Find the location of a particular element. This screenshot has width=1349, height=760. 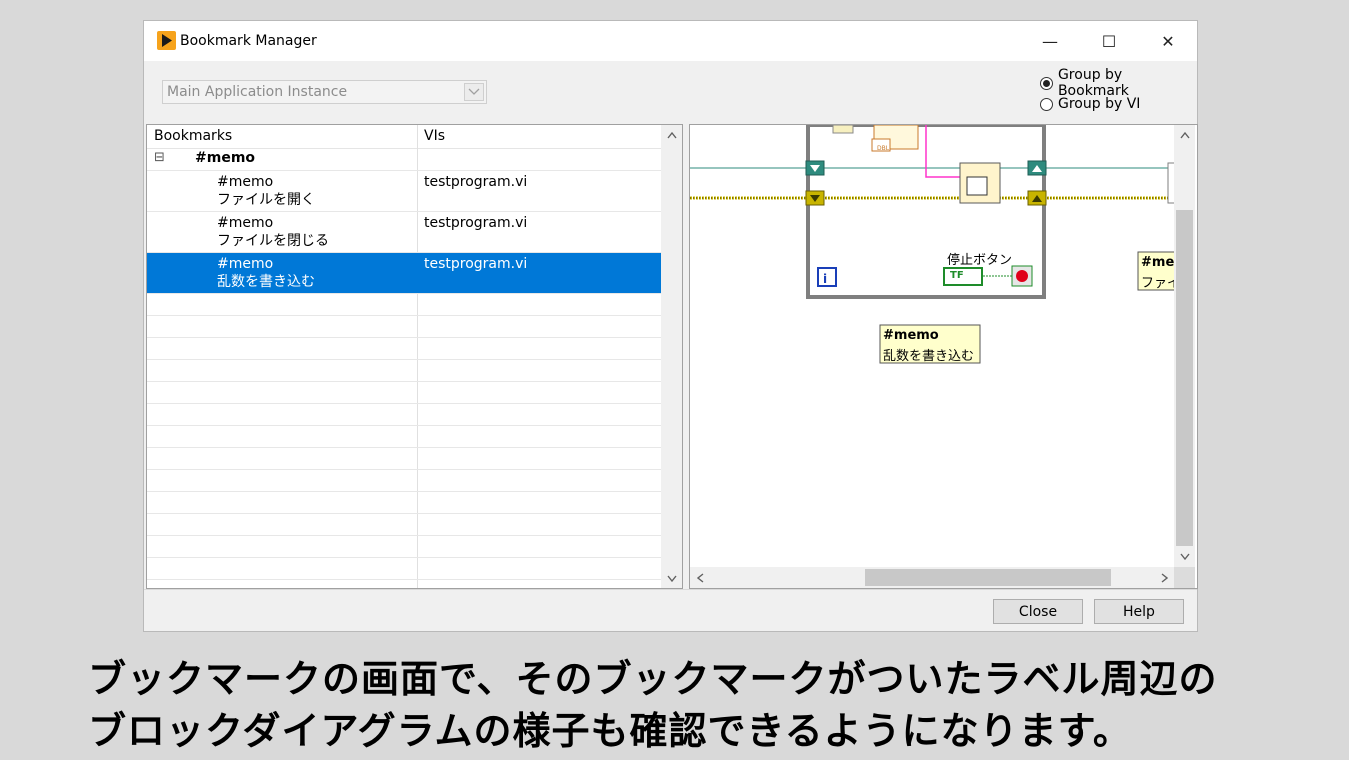

labview-app-icon is located at coordinates (166, 40).